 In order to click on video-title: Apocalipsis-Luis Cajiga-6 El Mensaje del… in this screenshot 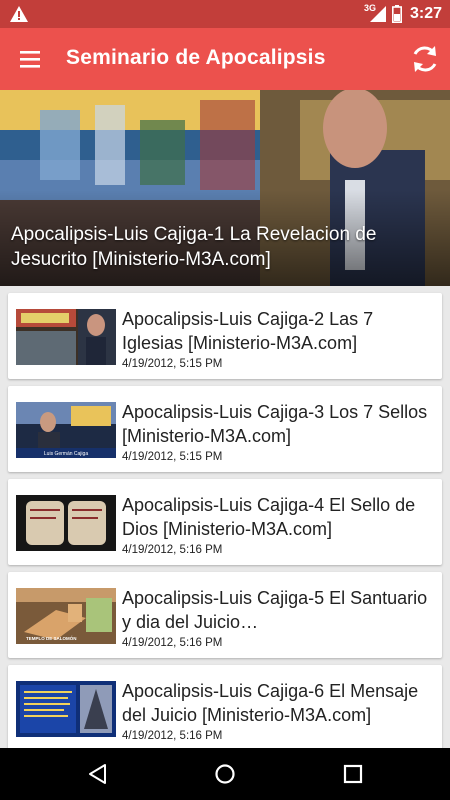, I will do `click(270, 703)`.